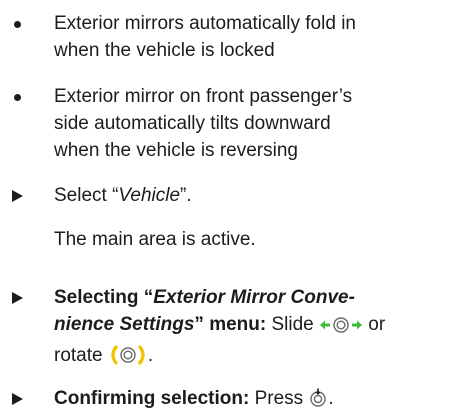 Image resolution: width=464 pixels, height=417 pixels. I want to click on bullet-line: Exterior mirror on front passenger’s, so click(203, 96).